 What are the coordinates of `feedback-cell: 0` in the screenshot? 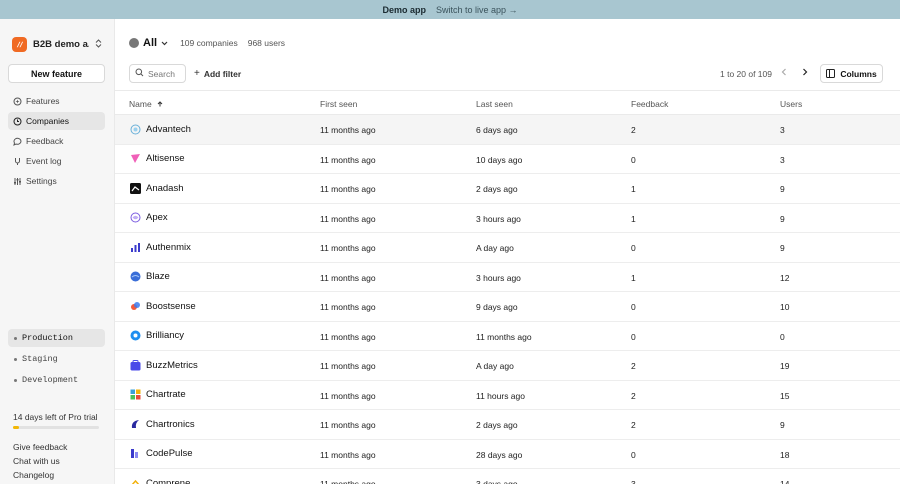 It's located at (633, 159).